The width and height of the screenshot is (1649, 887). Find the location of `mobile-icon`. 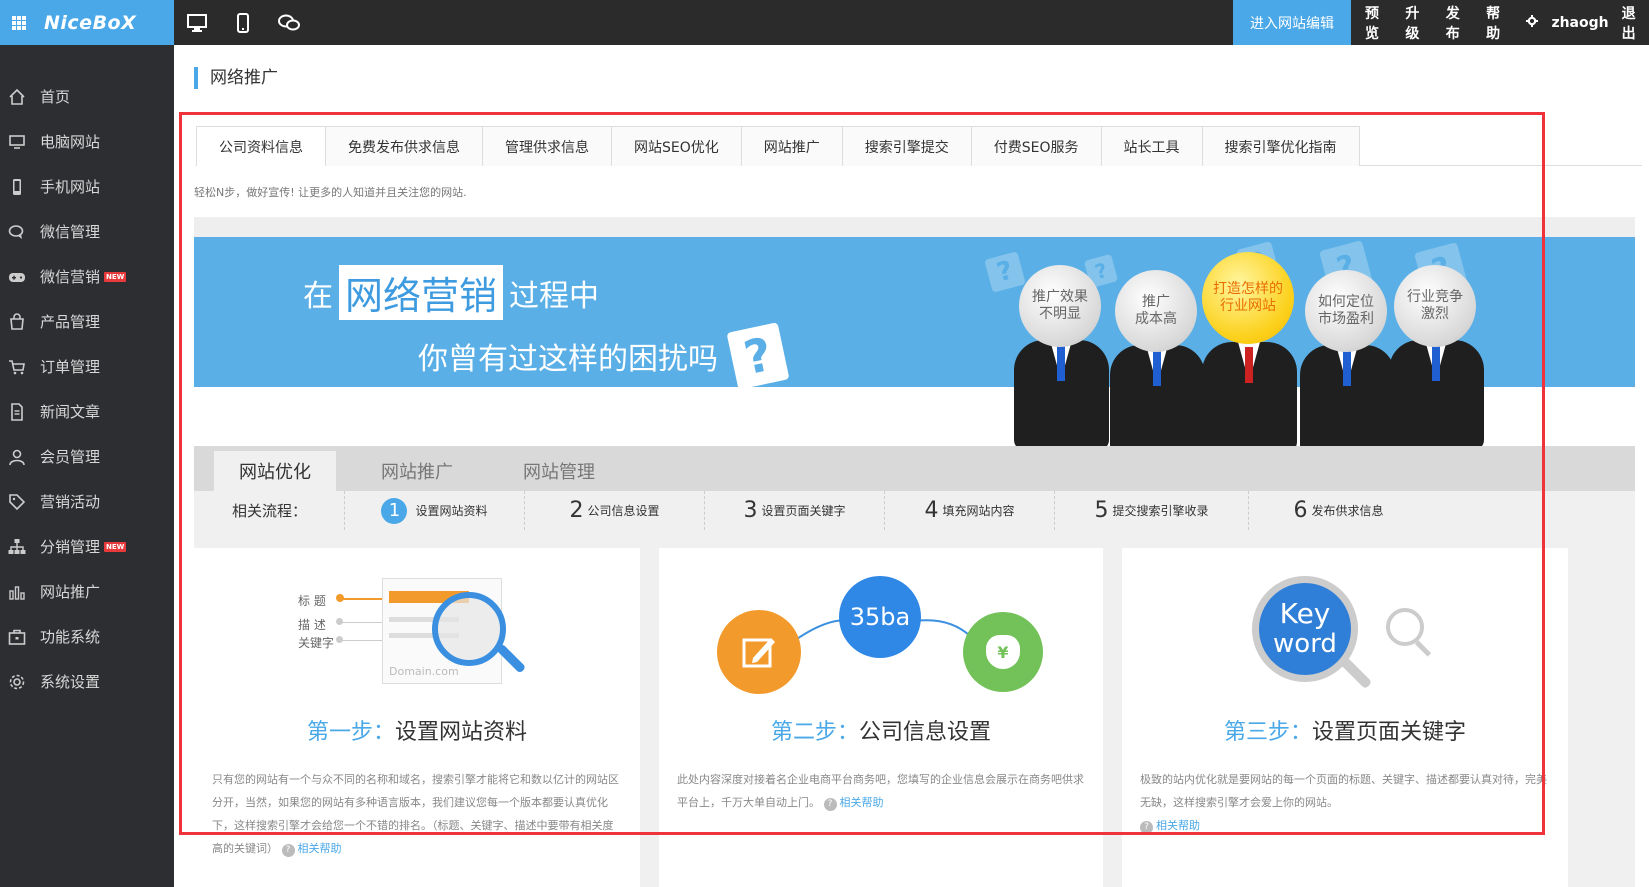

mobile-icon is located at coordinates (243, 23).